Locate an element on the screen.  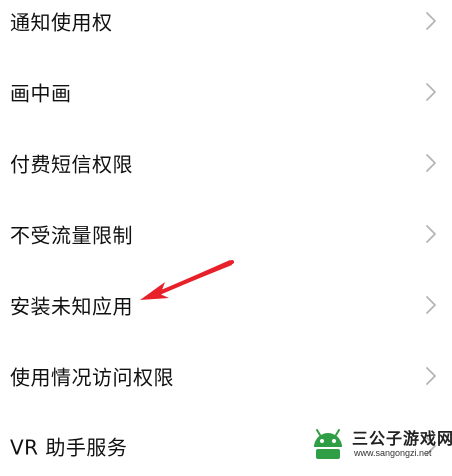
setting-label: 不受流量限制 is located at coordinates (71, 235).